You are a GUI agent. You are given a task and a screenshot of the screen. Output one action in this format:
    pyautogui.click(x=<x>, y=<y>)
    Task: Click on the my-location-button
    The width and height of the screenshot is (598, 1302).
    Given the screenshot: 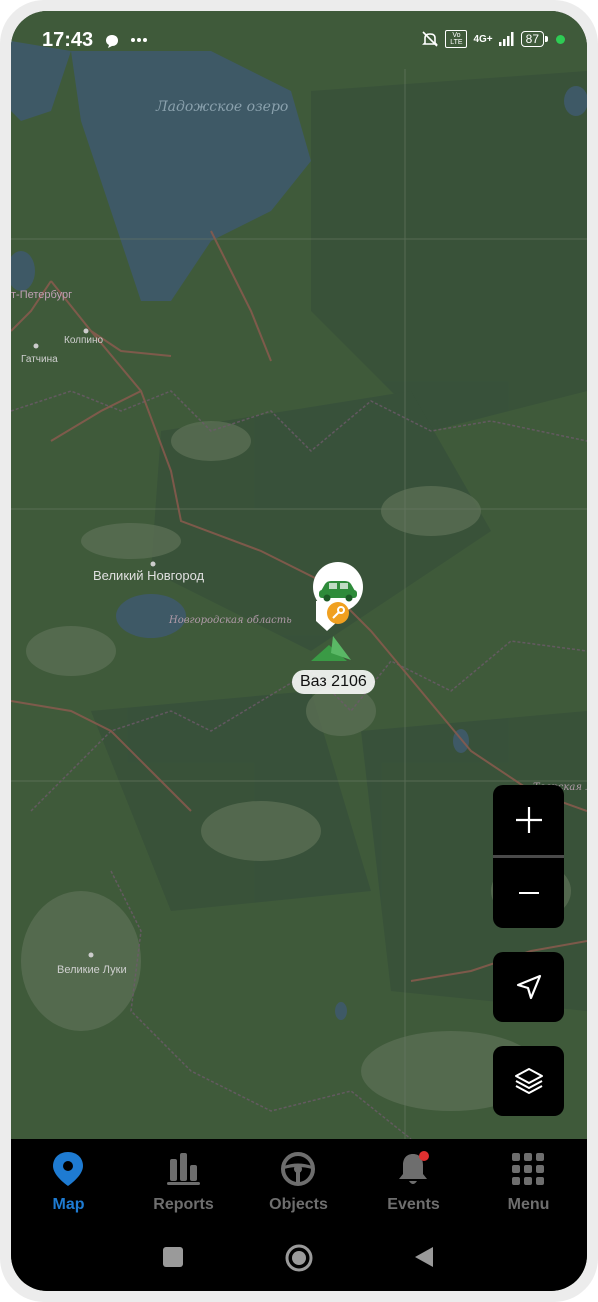 What is the action you would take?
    pyautogui.click(x=528, y=987)
    